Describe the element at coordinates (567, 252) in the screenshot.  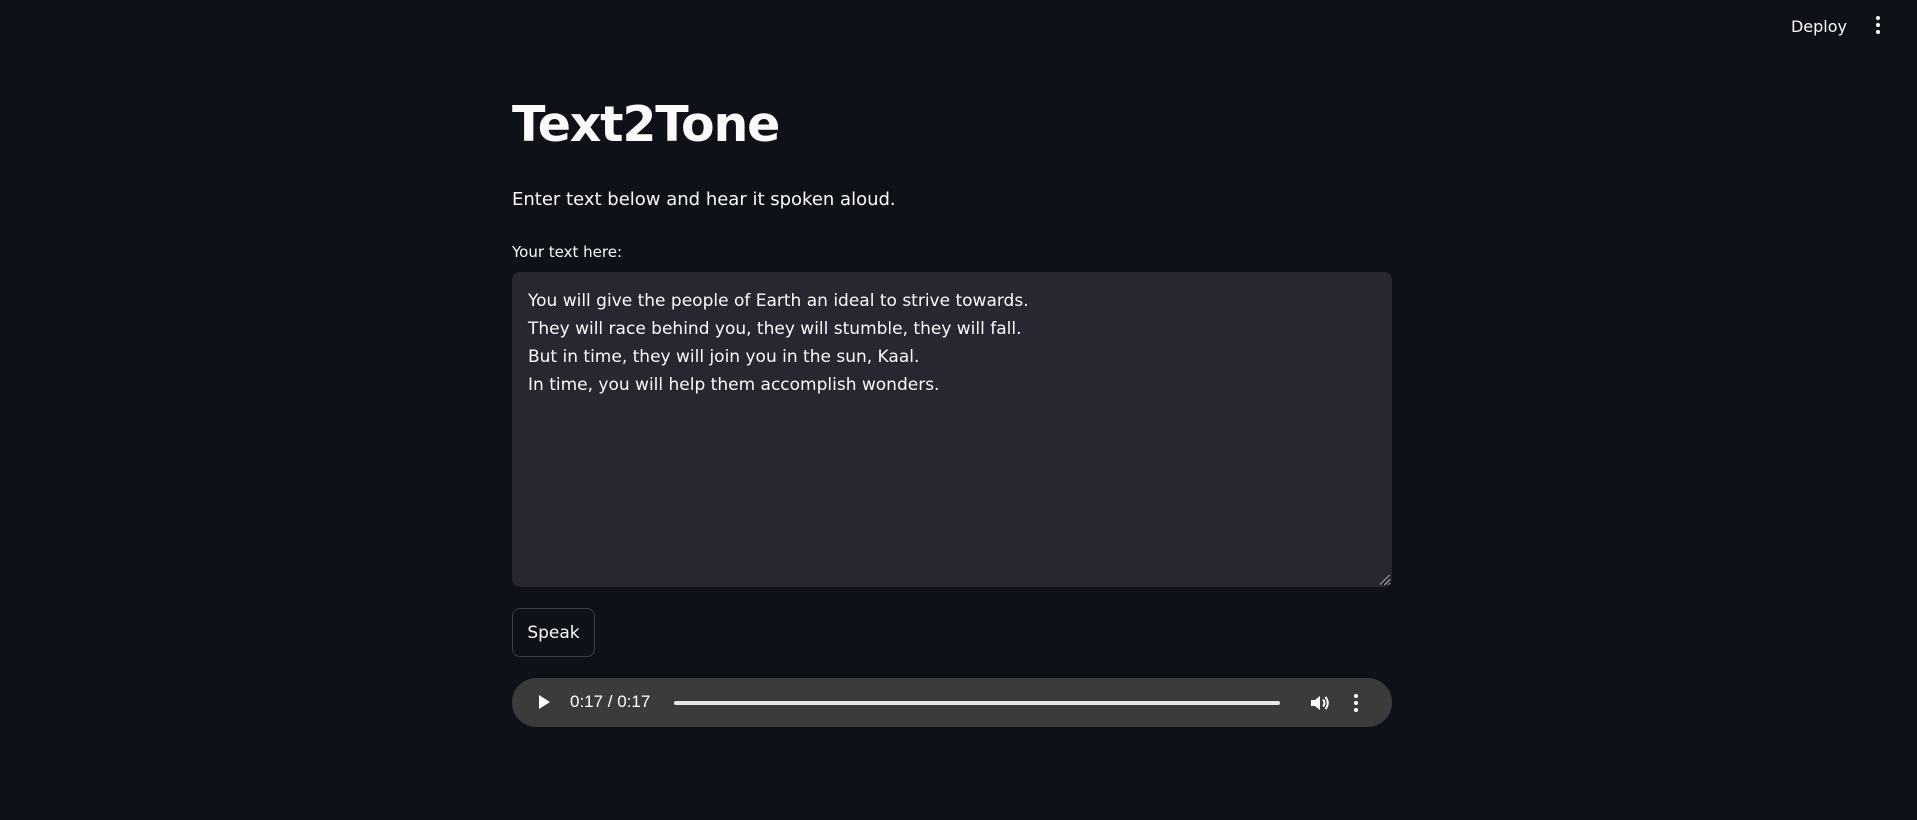
I see `text-input-label: Your text here:` at that location.